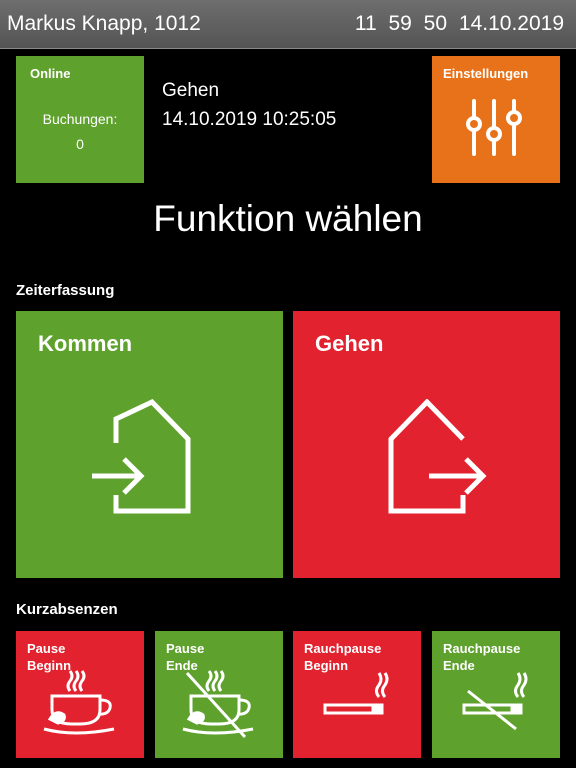 This screenshot has width=576, height=768. What do you see at coordinates (401, 23) in the screenshot?
I see `current-time: 11 59 50` at bounding box center [401, 23].